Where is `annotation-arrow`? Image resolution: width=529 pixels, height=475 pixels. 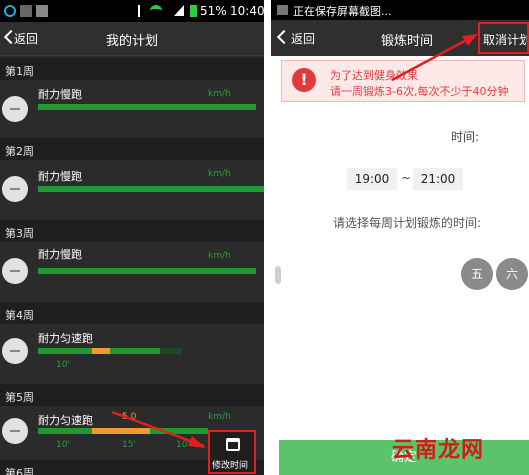
annotation-arrow is located at coordinates (434, 58).